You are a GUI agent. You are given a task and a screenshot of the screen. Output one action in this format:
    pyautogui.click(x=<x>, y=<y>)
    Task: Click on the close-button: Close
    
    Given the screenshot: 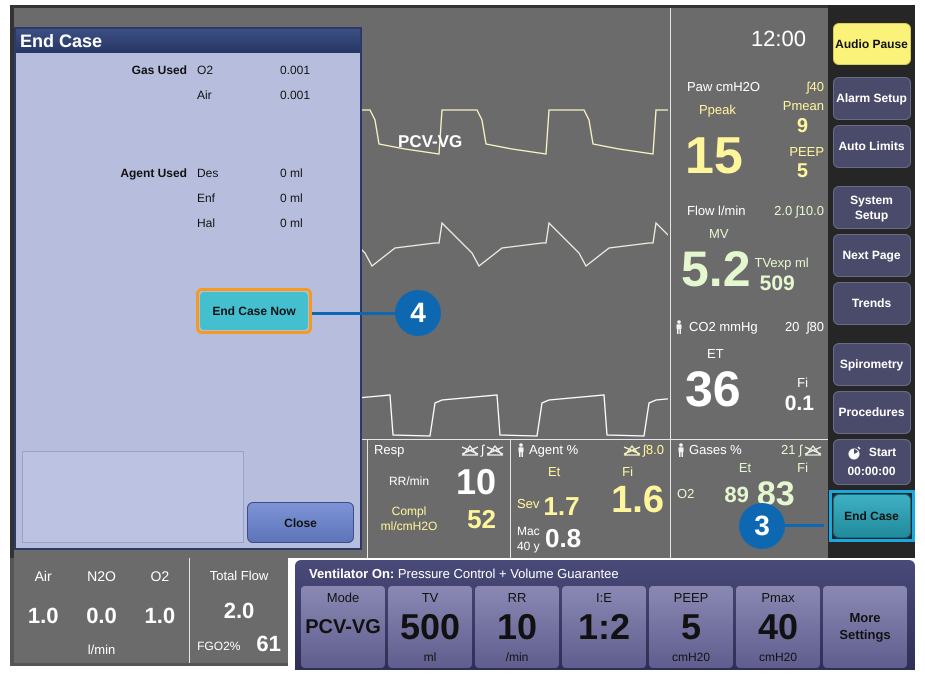 What is the action you would take?
    pyautogui.click(x=300, y=522)
    